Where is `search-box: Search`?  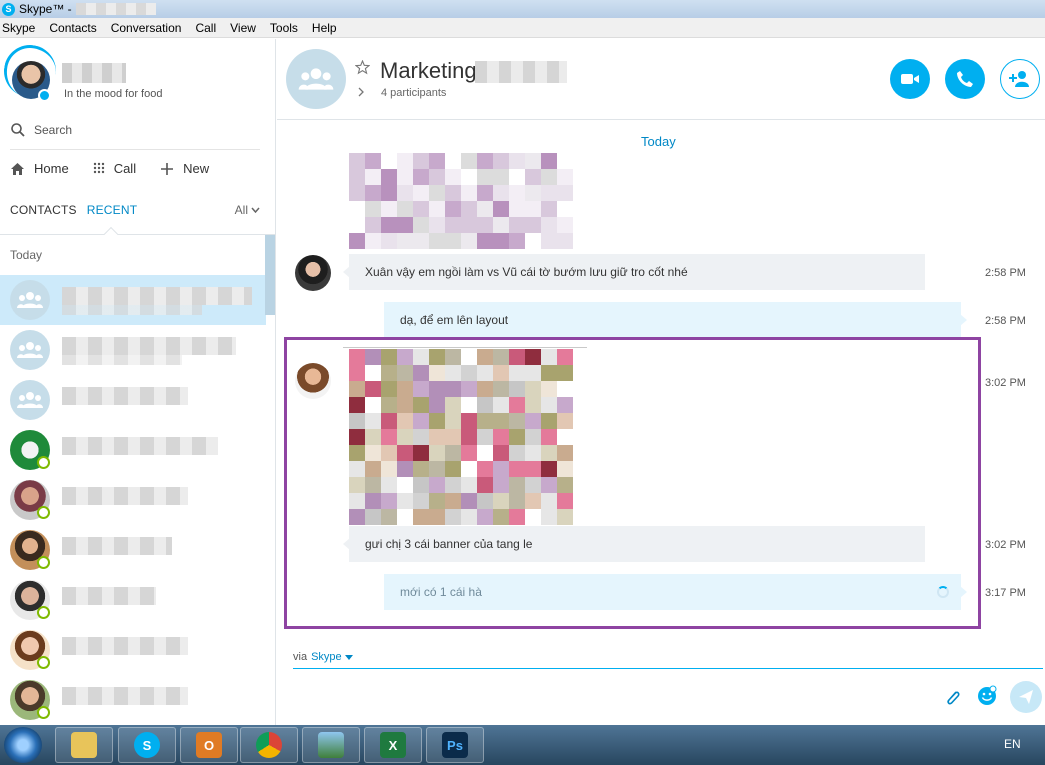 search-box: Search is located at coordinates (41, 130).